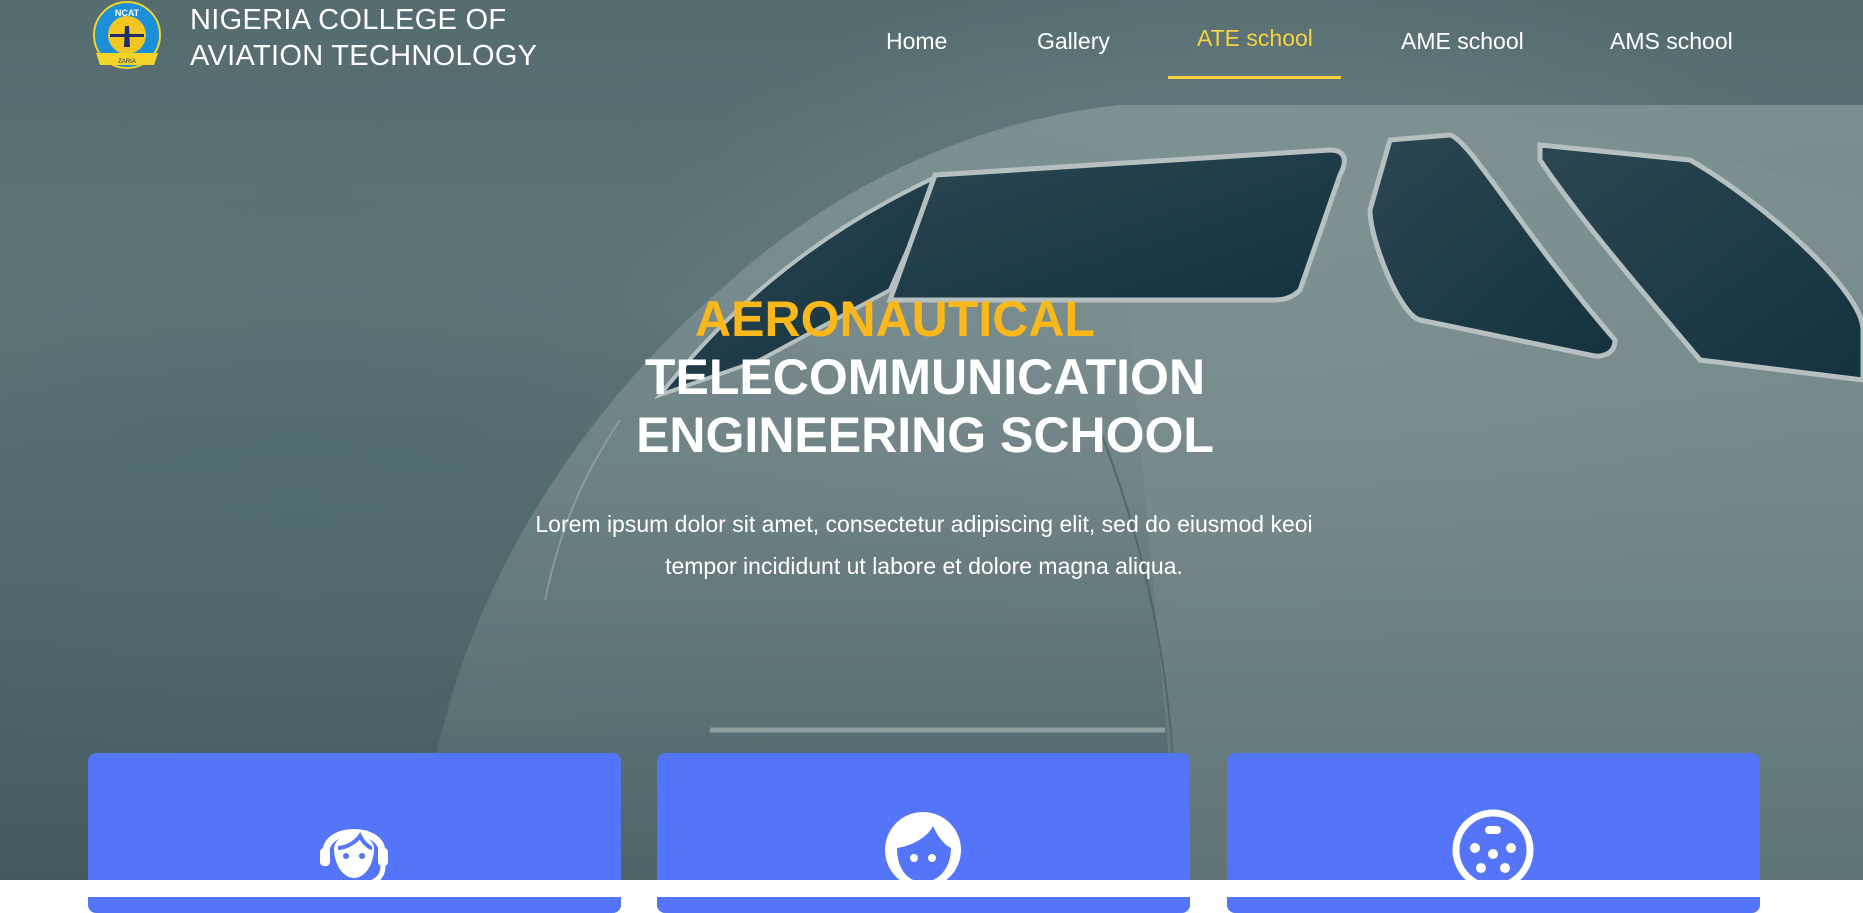 This screenshot has height=913, width=1863. What do you see at coordinates (1671, 41) in the screenshot?
I see `nav-ams-school: AMS school` at bounding box center [1671, 41].